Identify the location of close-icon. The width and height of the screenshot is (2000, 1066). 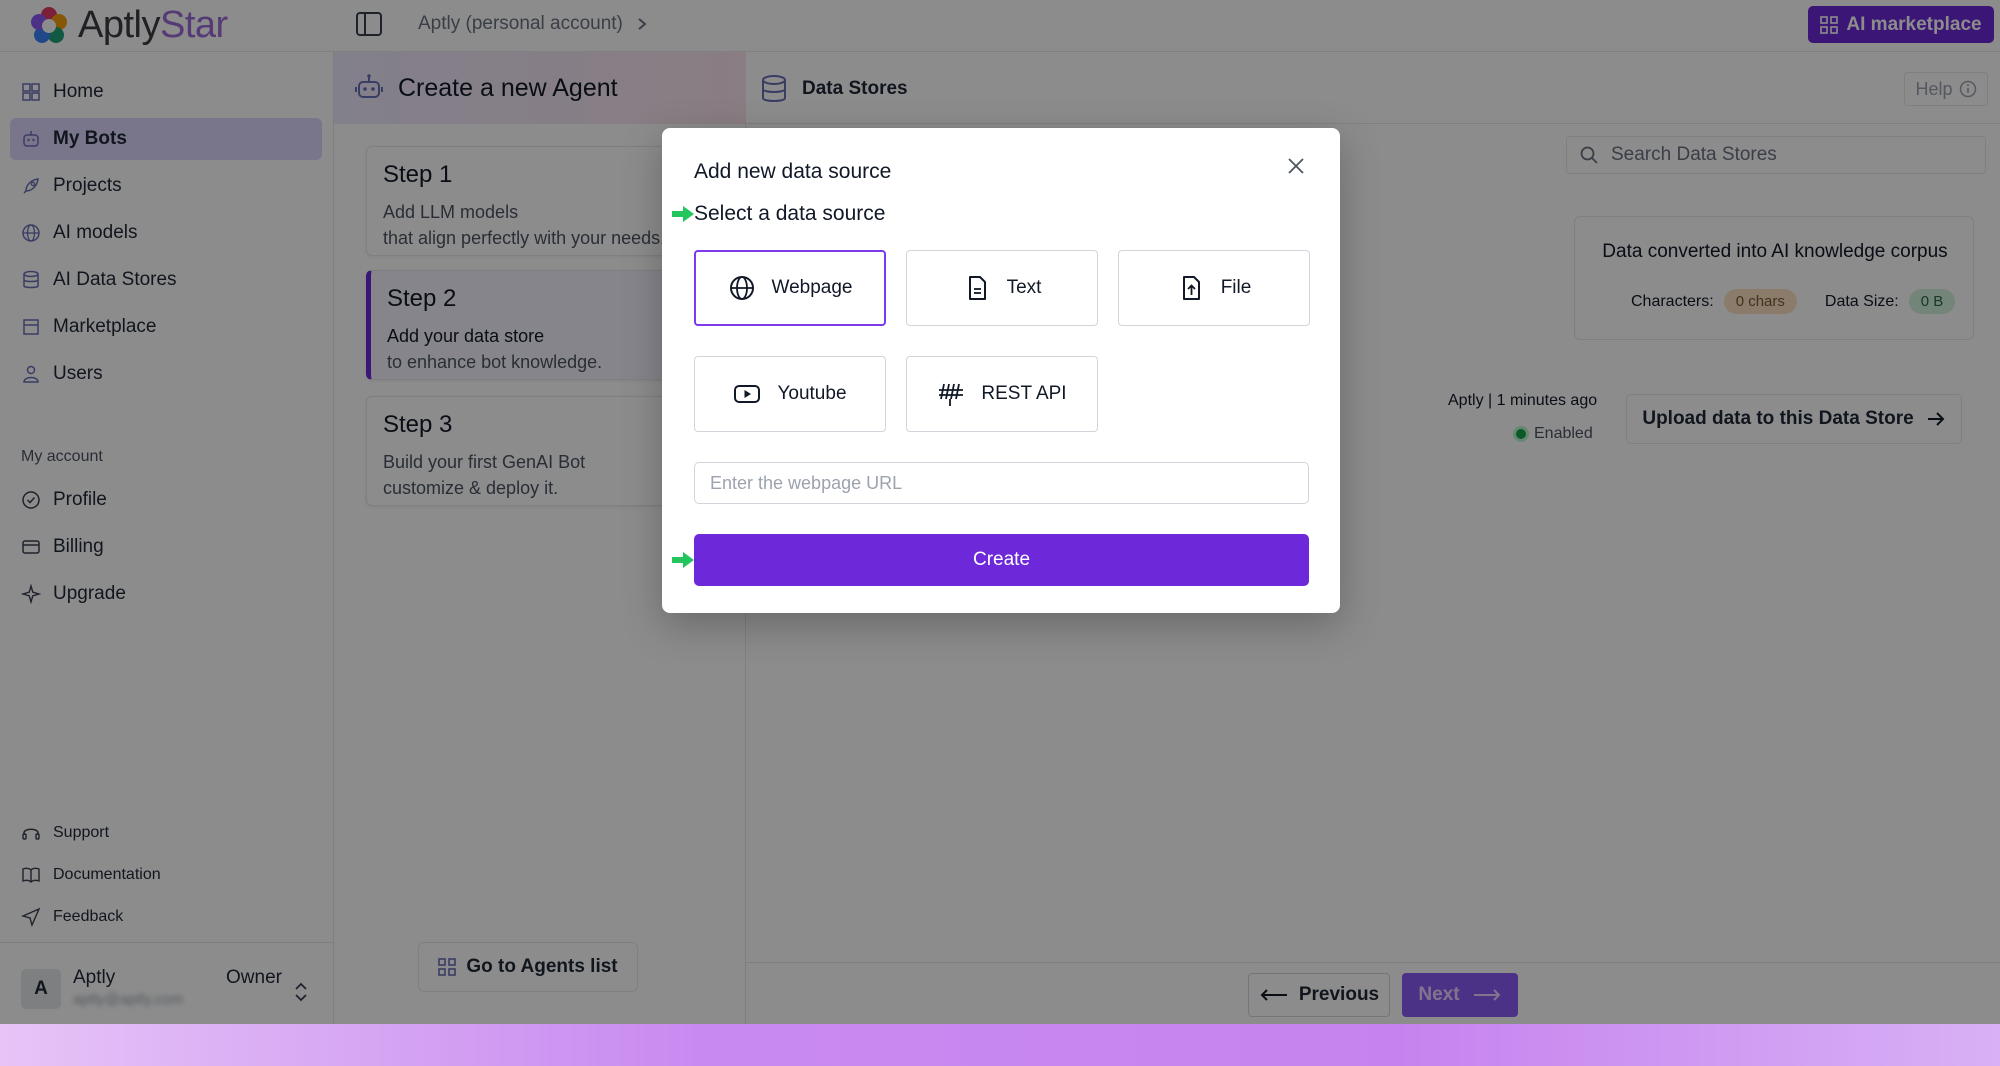
(1296, 166).